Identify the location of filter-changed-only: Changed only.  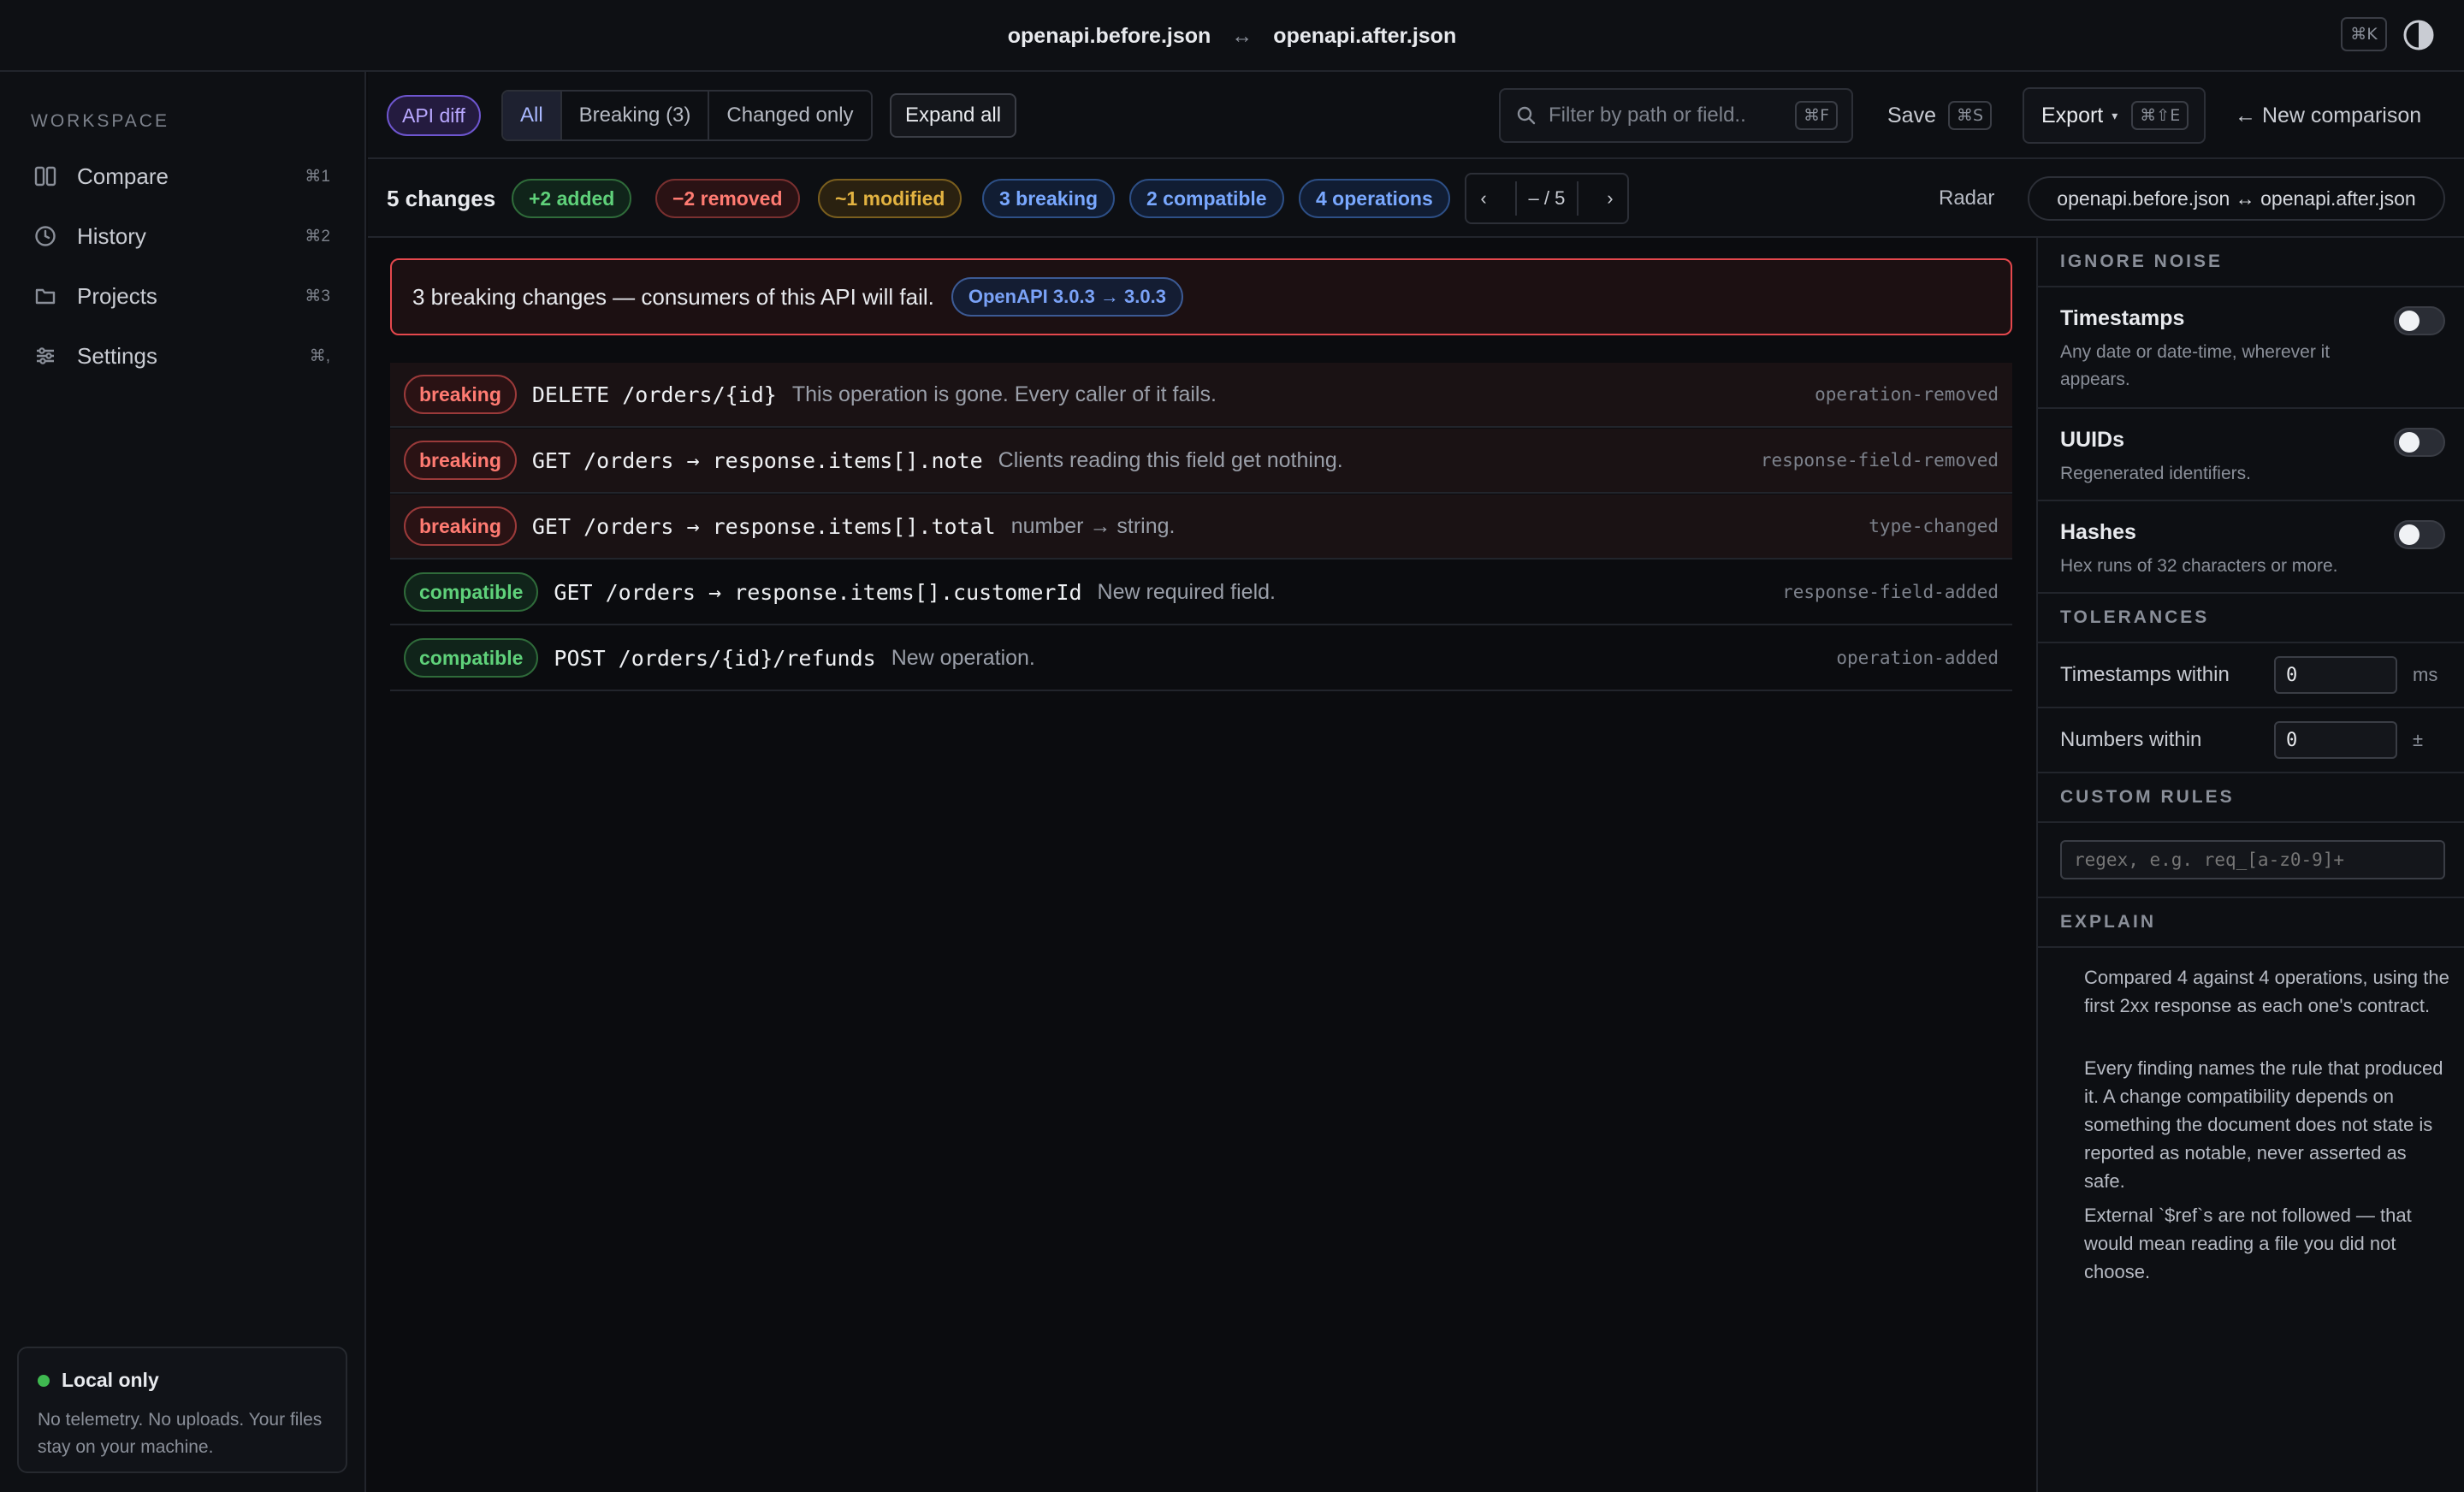
(789, 115).